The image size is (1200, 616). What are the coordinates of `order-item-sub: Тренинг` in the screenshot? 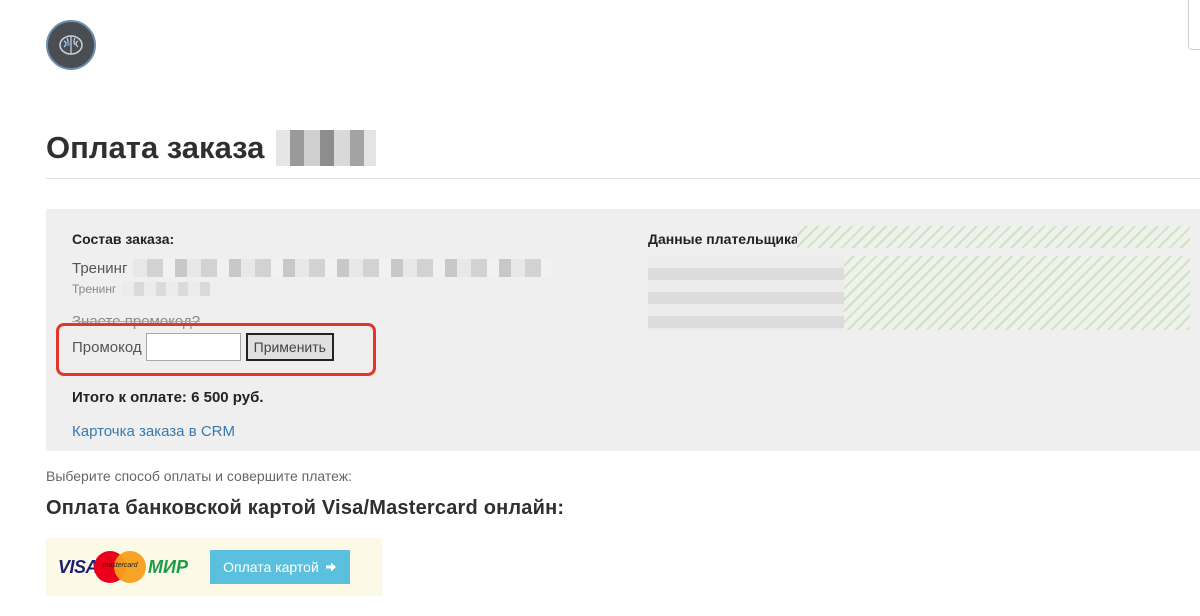 It's located at (141, 289).